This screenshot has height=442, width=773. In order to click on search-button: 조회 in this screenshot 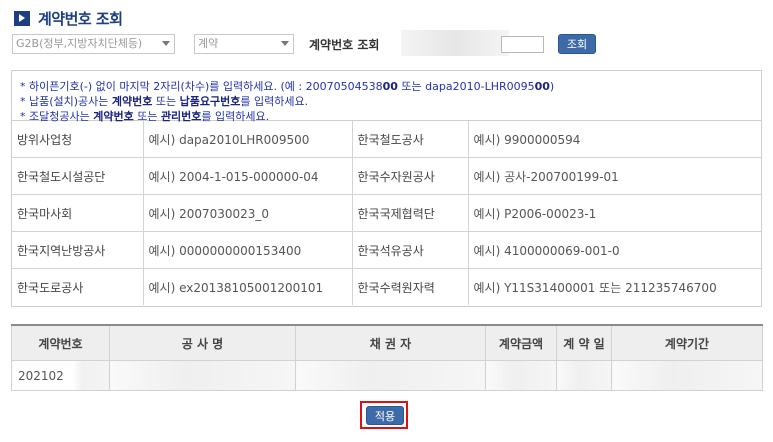, I will do `click(577, 44)`.